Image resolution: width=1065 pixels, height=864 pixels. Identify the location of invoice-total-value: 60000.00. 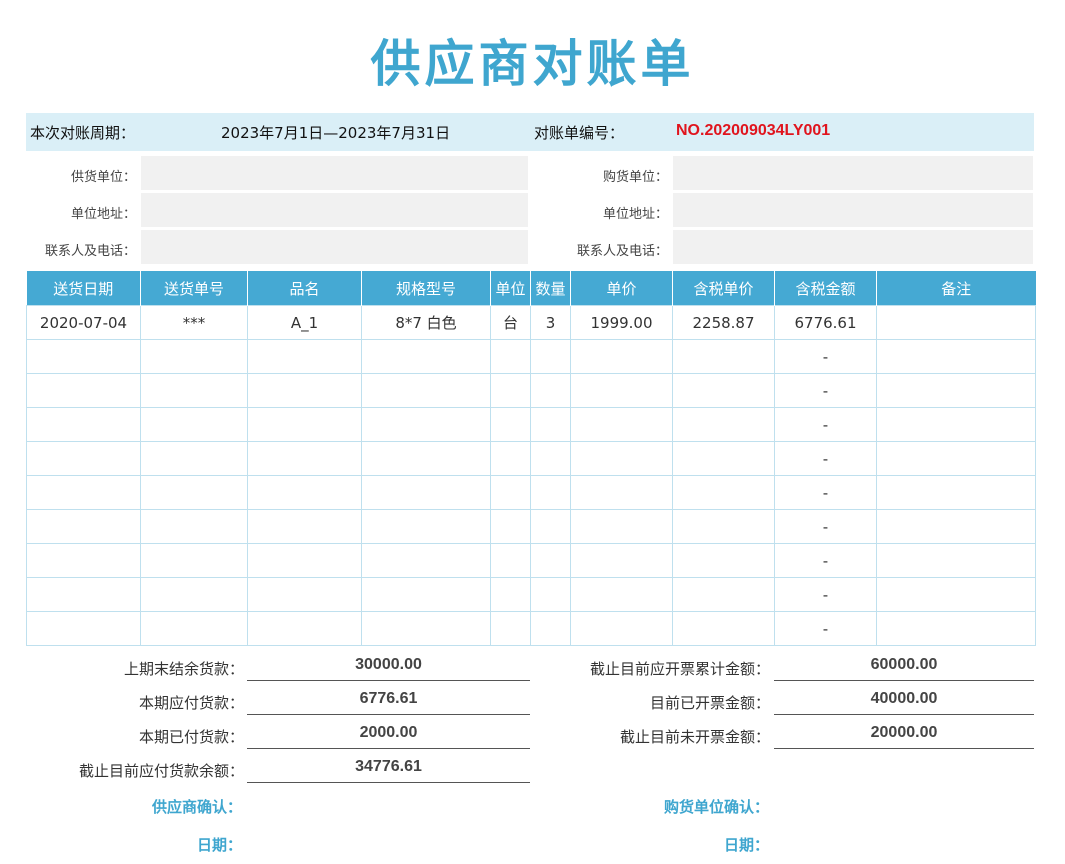
(904, 664).